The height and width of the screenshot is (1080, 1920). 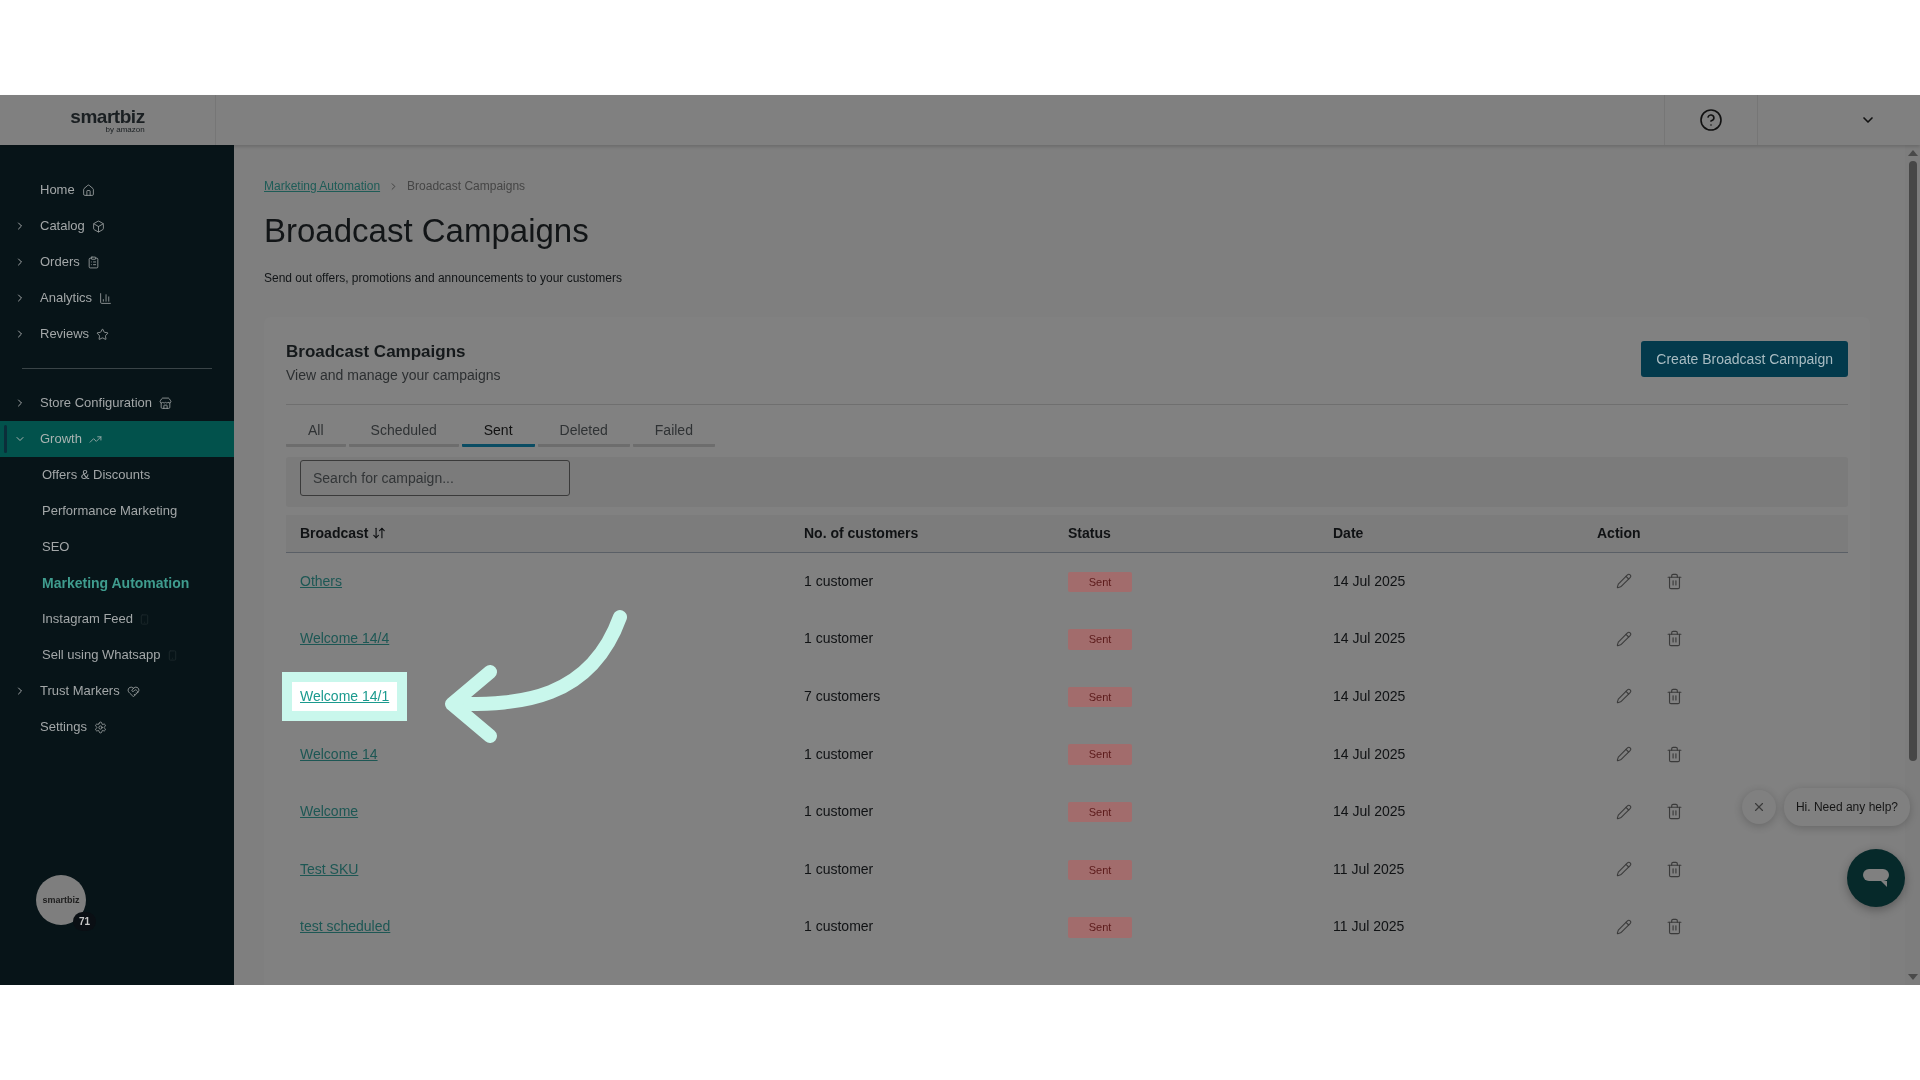 What do you see at coordinates (116, 583) in the screenshot?
I see `sidebar-subitem: Marketing Automation` at bounding box center [116, 583].